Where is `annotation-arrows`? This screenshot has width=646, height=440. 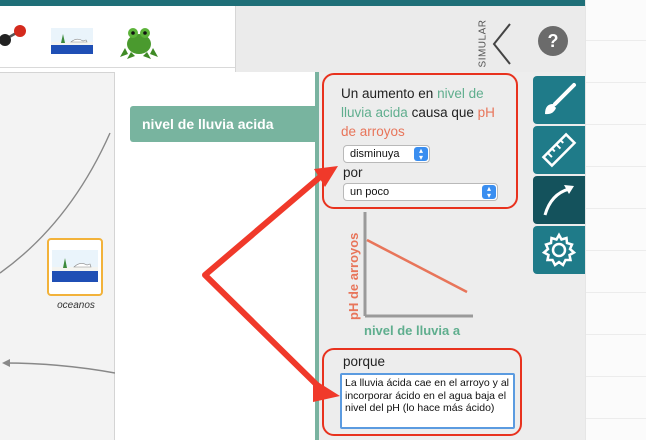 annotation-arrows is located at coordinates (271, 284).